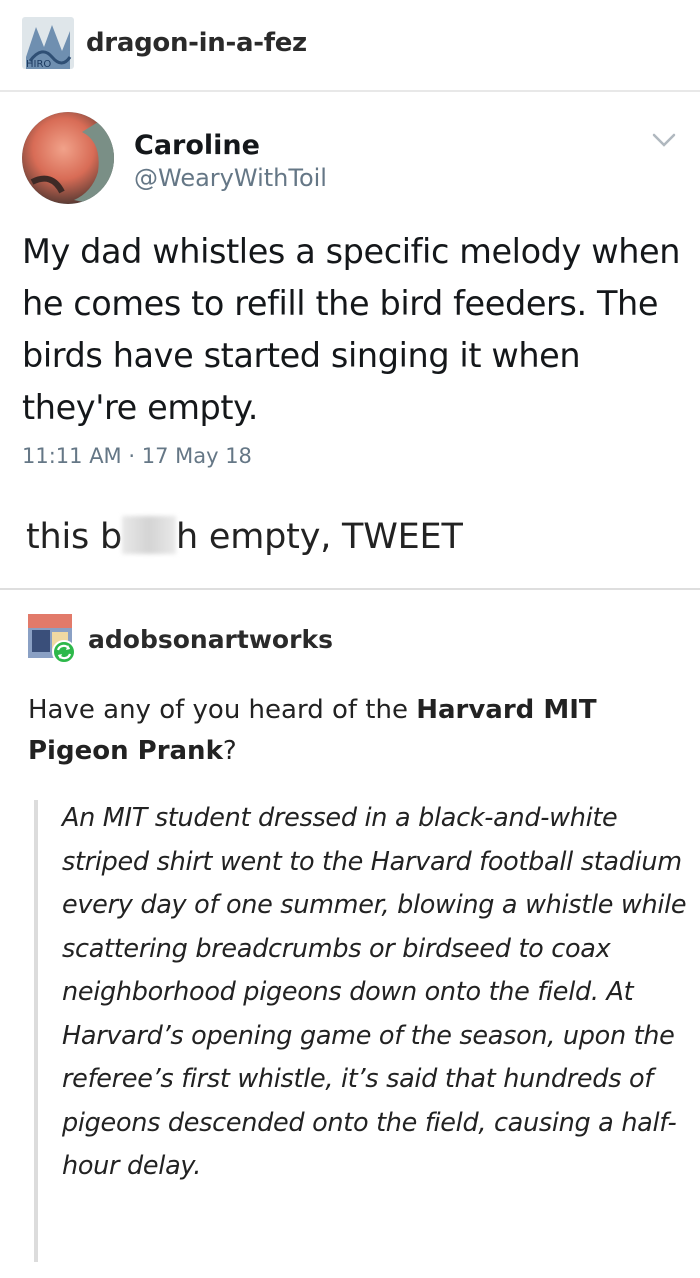 The width and height of the screenshot is (700, 1278). Describe the element at coordinates (68, 158) in the screenshot. I see `tweet-avatar` at that location.